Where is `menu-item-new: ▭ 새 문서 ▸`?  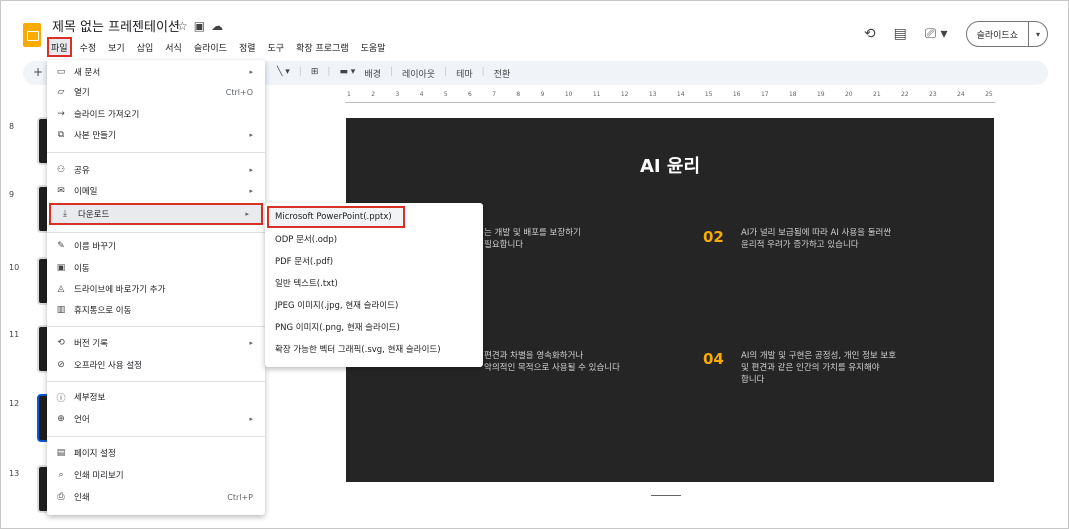 menu-item-new: ▭ 새 문서 ▸ is located at coordinates (156, 72).